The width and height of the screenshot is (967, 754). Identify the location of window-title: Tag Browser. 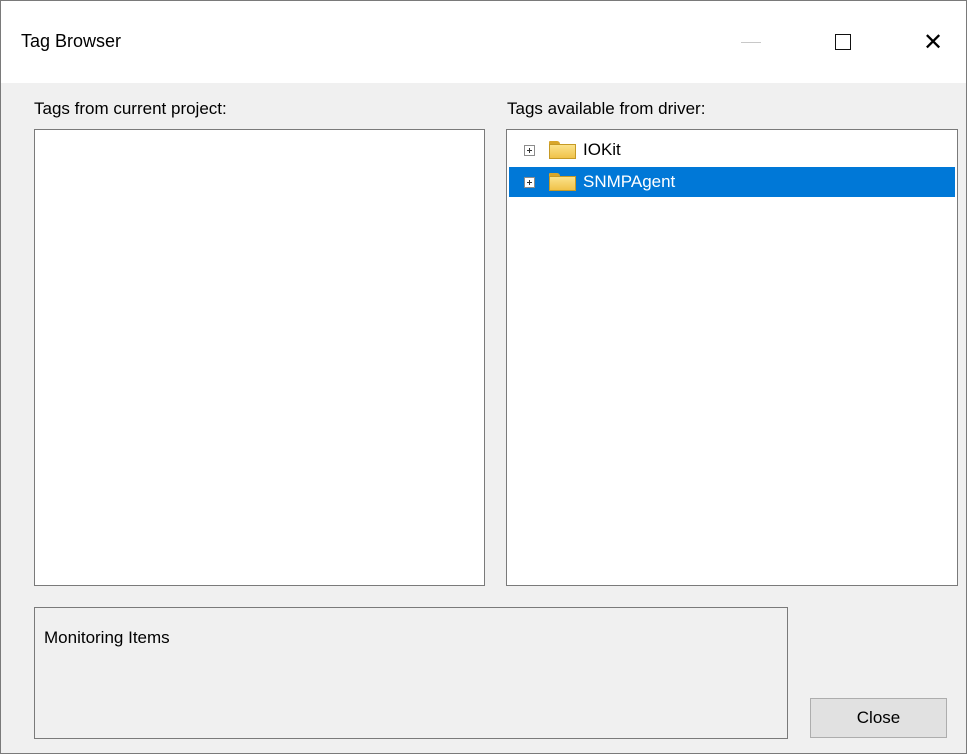
(71, 41).